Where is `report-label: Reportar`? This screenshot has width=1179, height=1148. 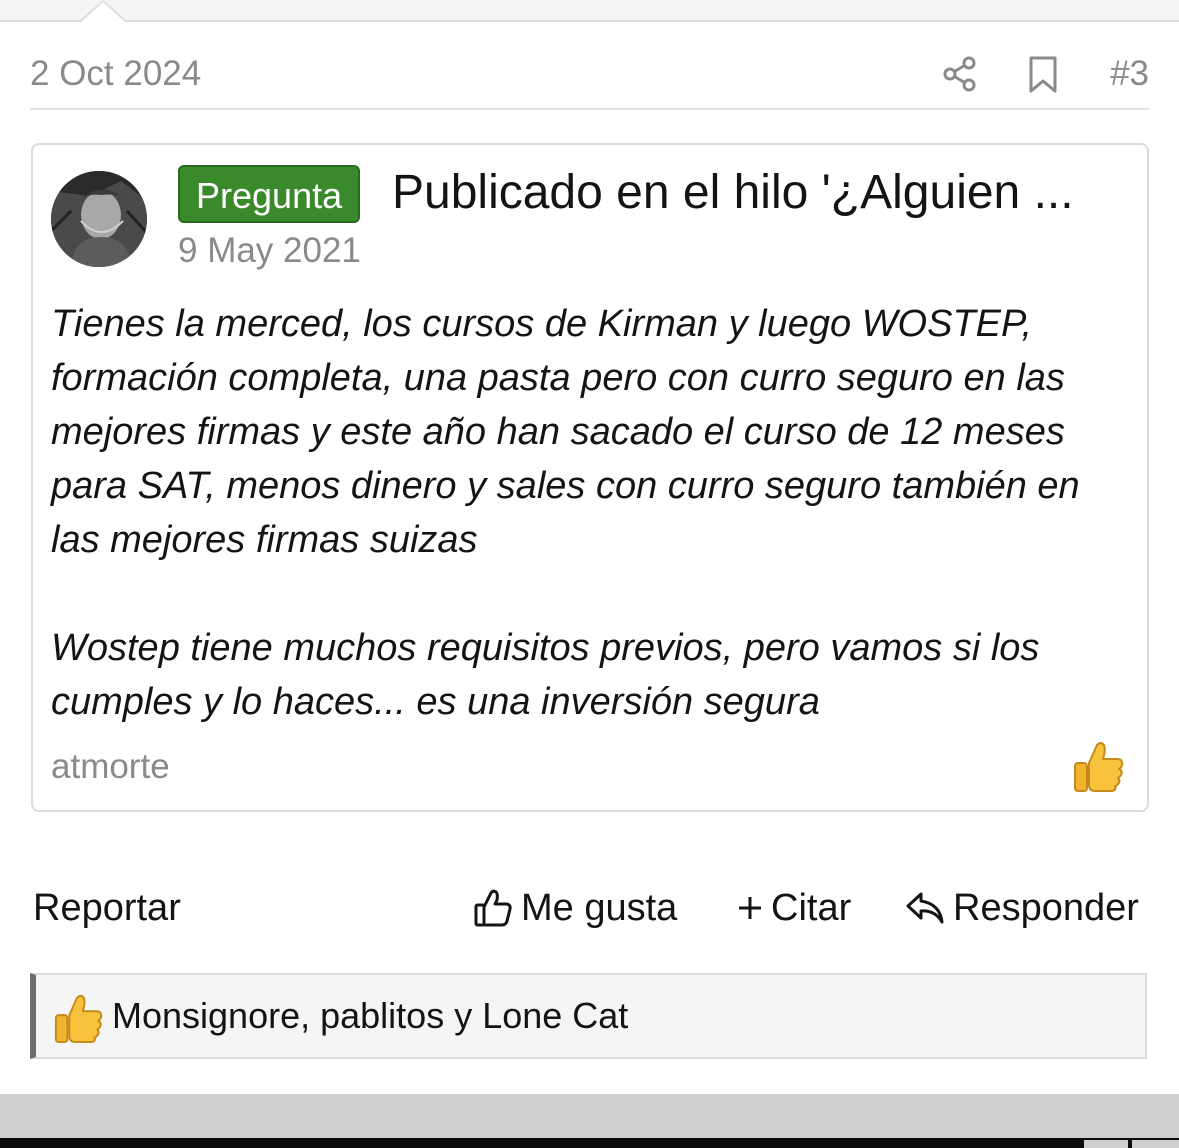
report-label: Reportar is located at coordinates (107, 907).